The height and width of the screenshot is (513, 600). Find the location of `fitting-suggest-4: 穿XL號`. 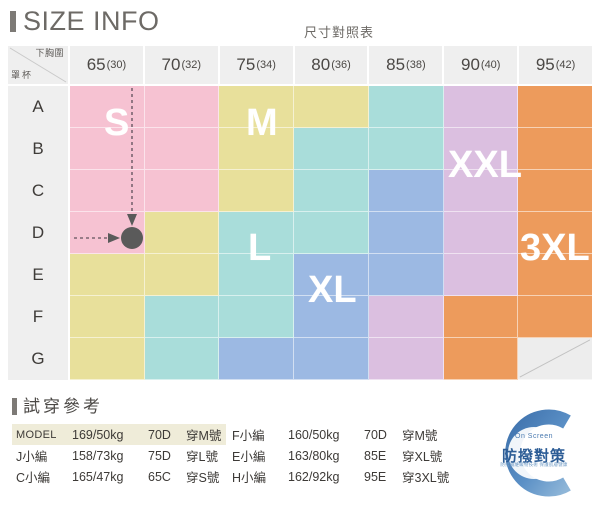

fitting-suggest-4: 穿XL號 is located at coordinates (422, 457).